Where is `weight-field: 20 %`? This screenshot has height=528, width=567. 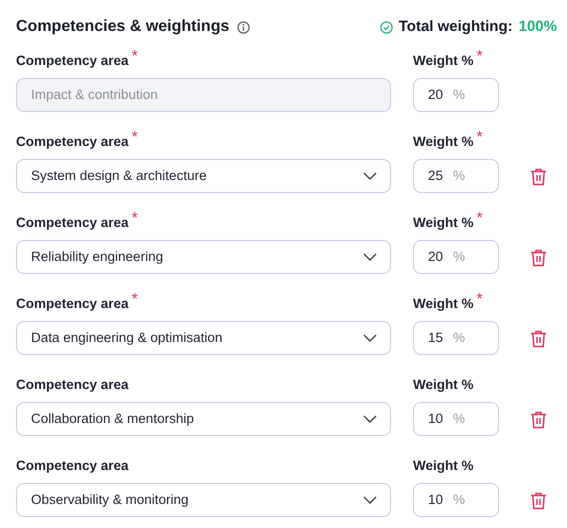 weight-field: 20 % is located at coordinates (456, 257).